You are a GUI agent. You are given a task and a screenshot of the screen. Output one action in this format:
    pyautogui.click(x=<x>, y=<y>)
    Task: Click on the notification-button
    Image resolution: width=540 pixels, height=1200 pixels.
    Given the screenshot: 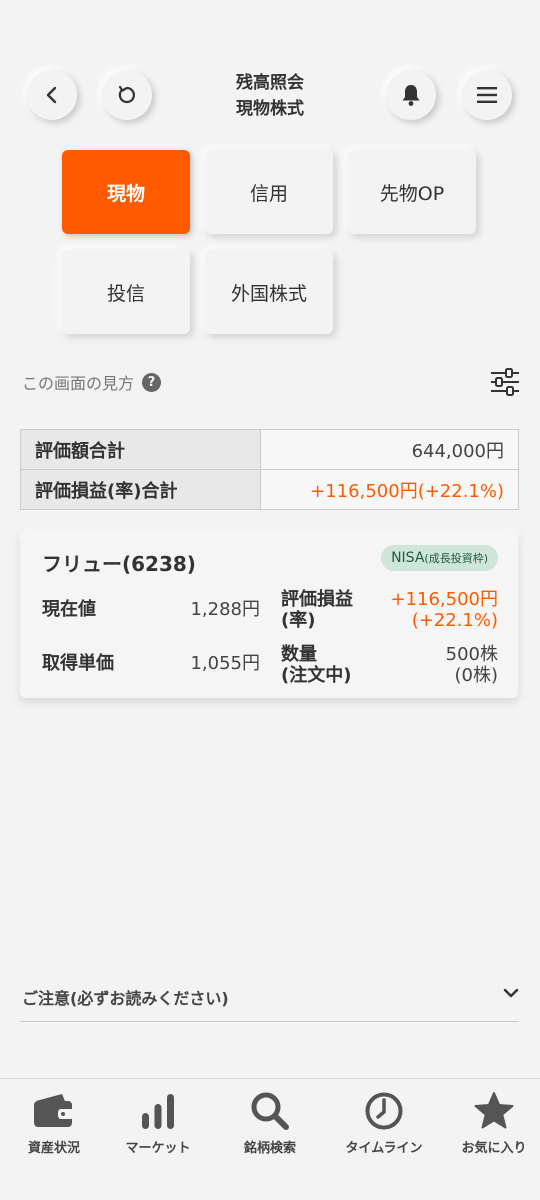 What is the action you would take?
    pyautogui.click(x=411, y=95)
    